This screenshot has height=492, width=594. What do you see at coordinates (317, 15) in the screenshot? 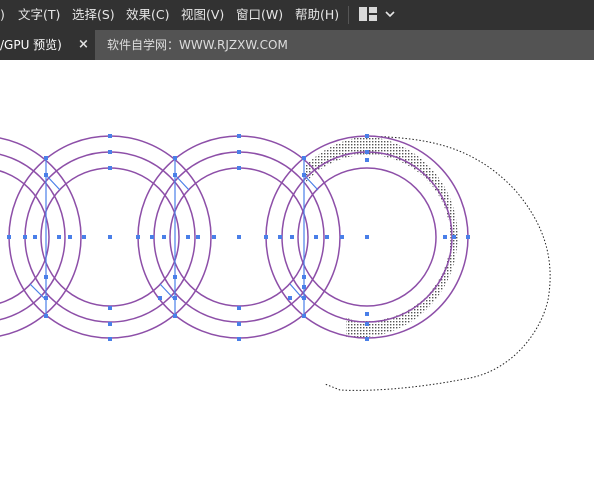
I see `menu-item-help: 帮助(H)` at bounding box center [317, 15].